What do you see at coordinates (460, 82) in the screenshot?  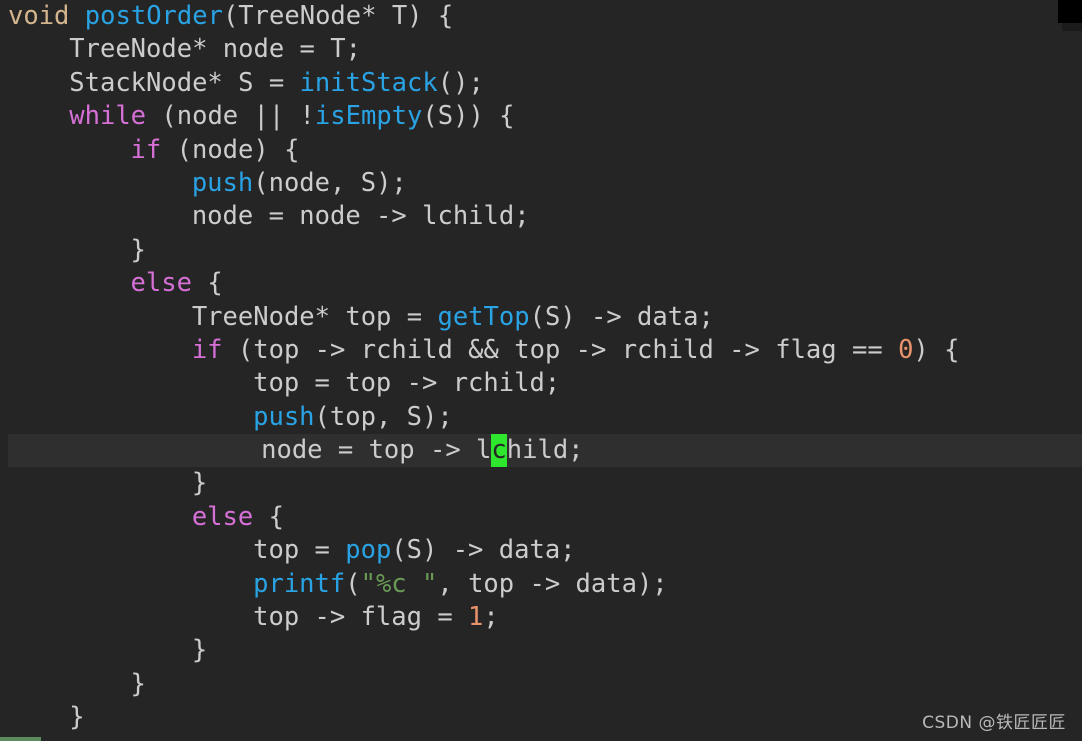 I see `code-token: ();` at bounding box center [460, 82].